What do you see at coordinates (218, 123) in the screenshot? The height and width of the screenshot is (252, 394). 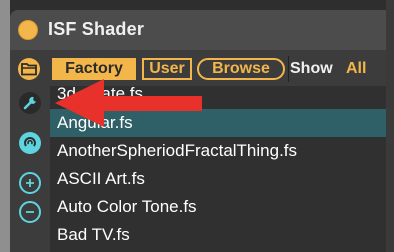 I see `list-item-selected: Angular.fs` at bounding box center [218, 123].